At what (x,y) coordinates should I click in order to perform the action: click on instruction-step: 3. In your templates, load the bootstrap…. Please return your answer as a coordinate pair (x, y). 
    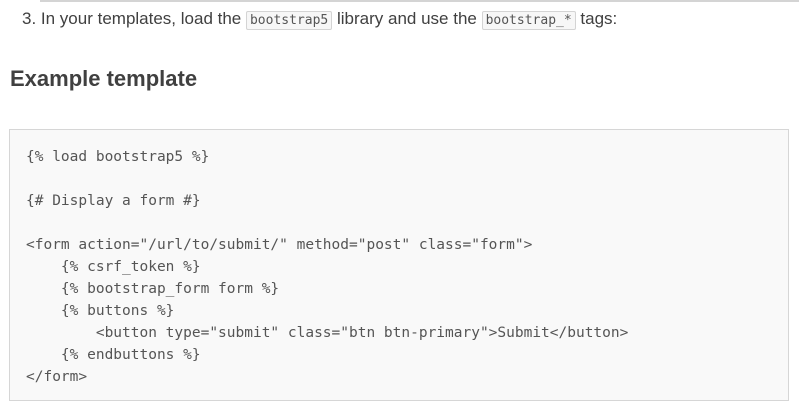
    Looking at the image, I should click on (319, 20).